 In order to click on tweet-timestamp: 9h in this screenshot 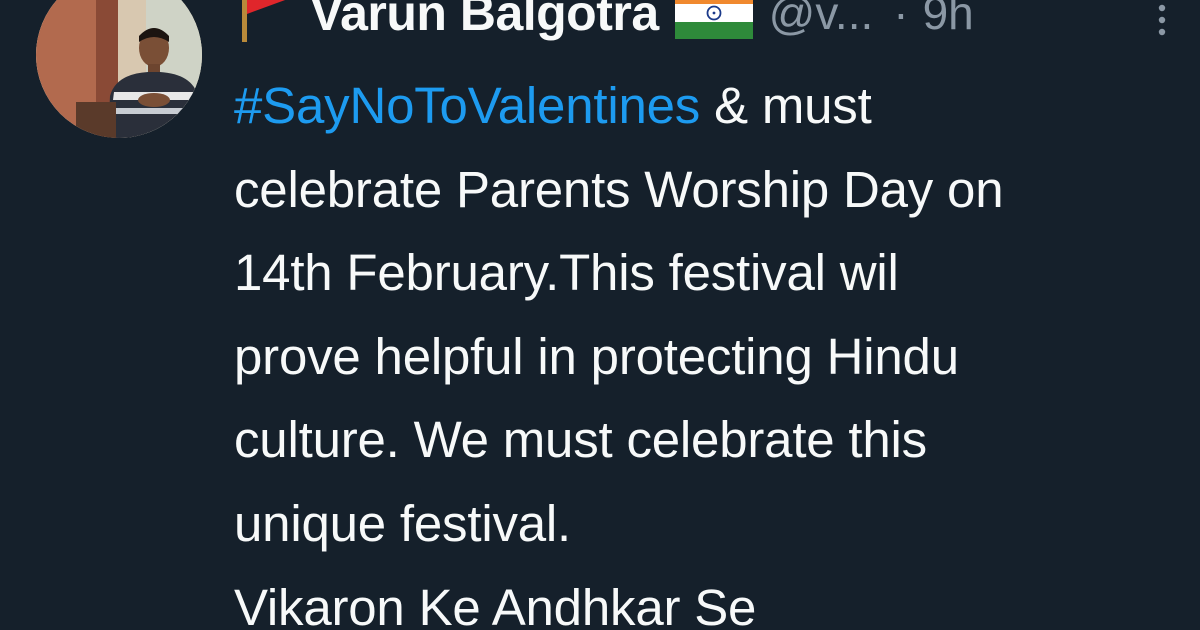, I will do `click(948, 20)`.